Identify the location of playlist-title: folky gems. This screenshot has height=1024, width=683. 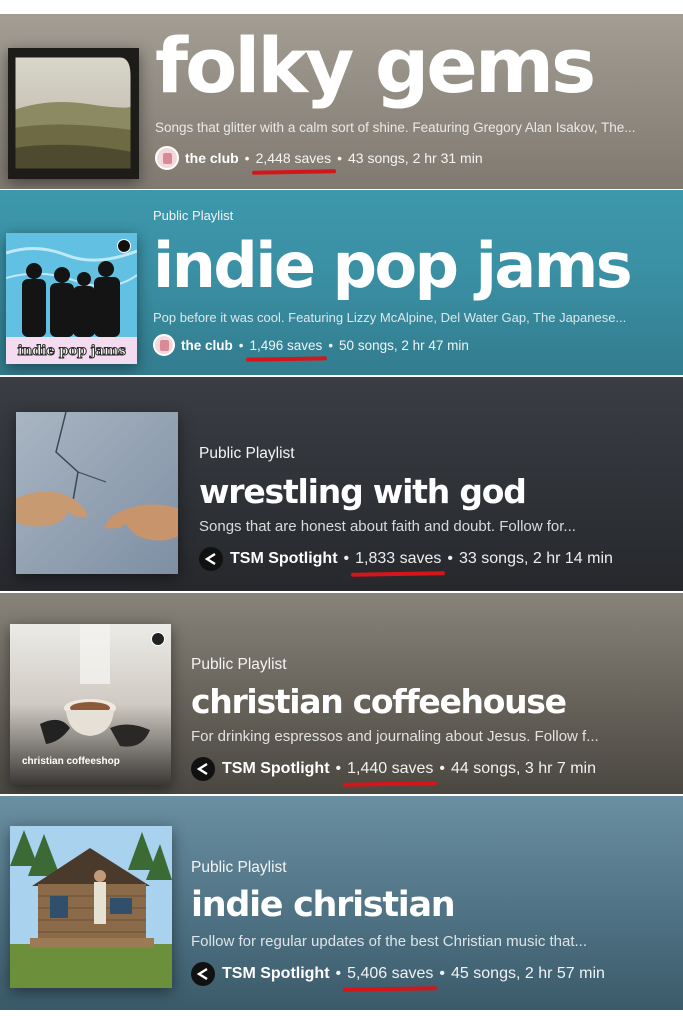
(375, 65).